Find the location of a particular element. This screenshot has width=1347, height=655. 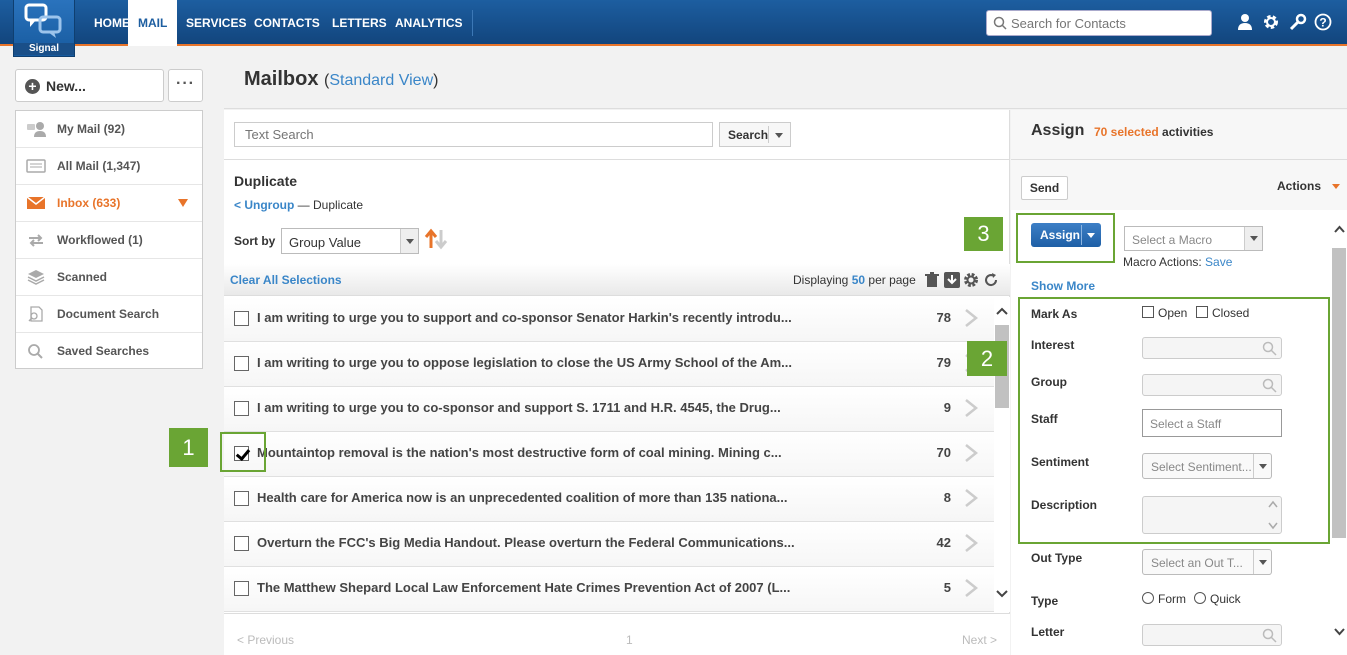

assign-button: Assign is located at coordinates (1066, 235).